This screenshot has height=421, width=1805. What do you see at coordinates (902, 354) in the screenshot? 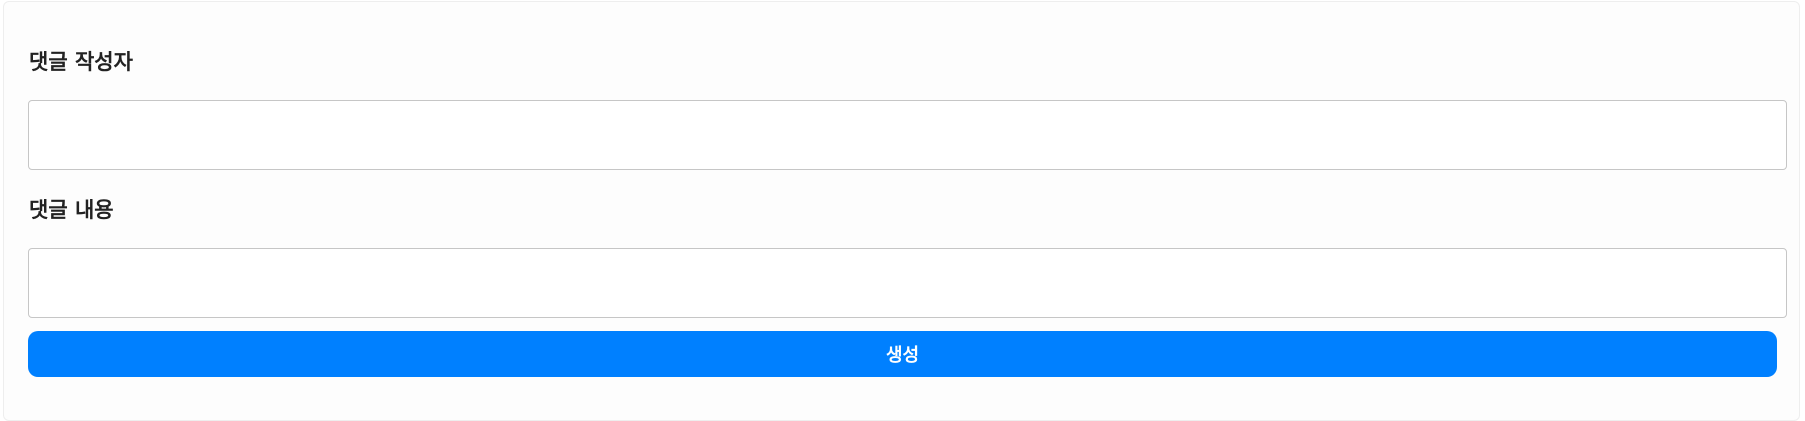
I see `create-button: 생성` at bounding box center [902, 354].